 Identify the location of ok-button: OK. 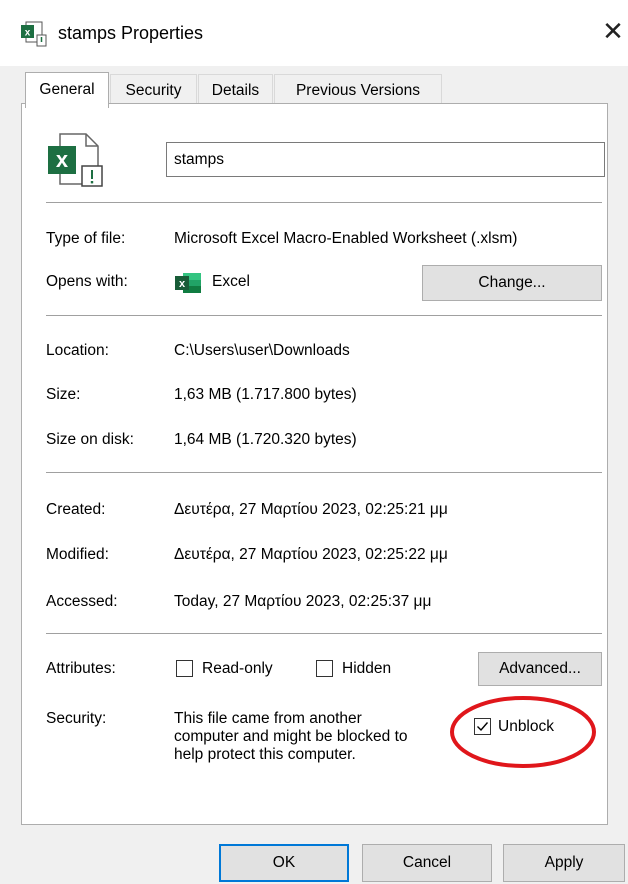
(284, 863).